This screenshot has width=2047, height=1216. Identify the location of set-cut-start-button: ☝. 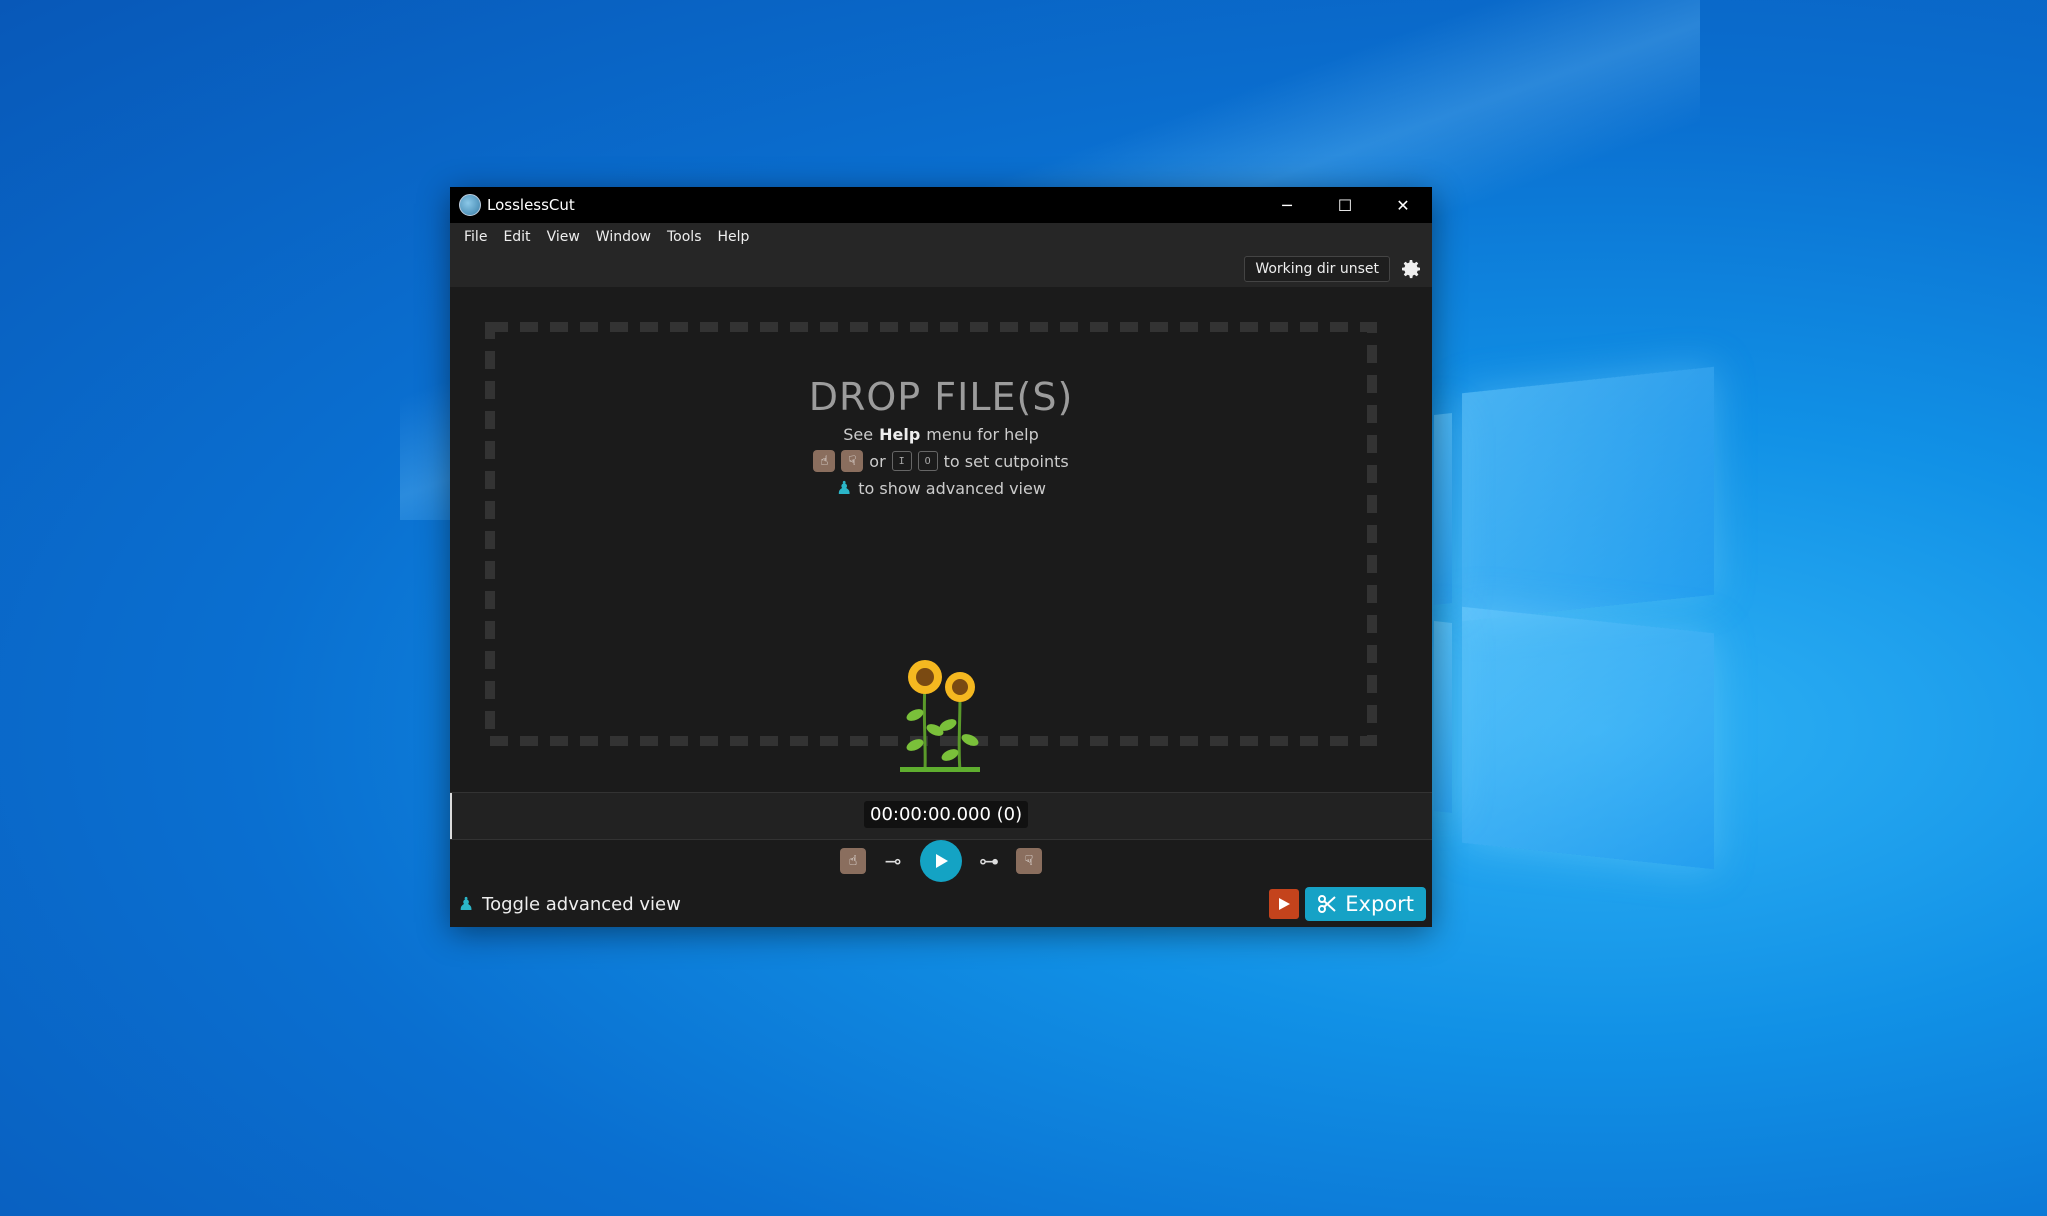
(853, 861).